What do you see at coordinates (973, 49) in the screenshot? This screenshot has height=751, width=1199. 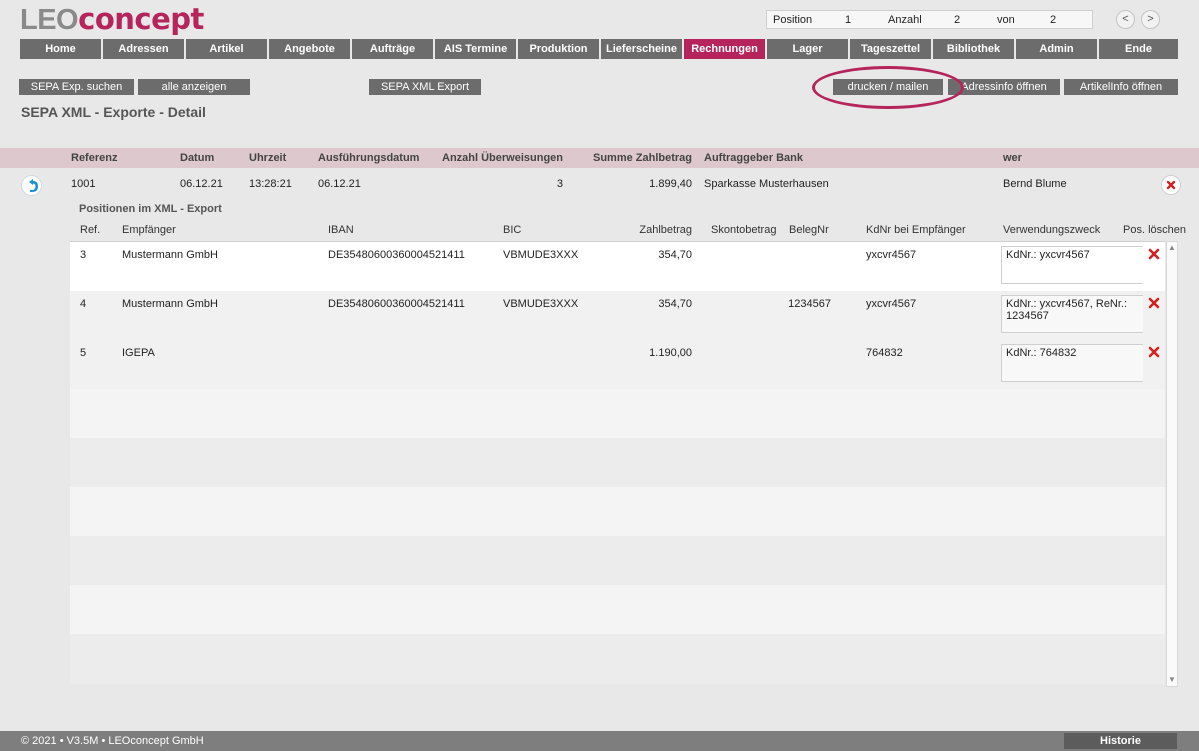 I see `menu-item-bibliothek: Bibliothek` at bounding box center [973, 49].